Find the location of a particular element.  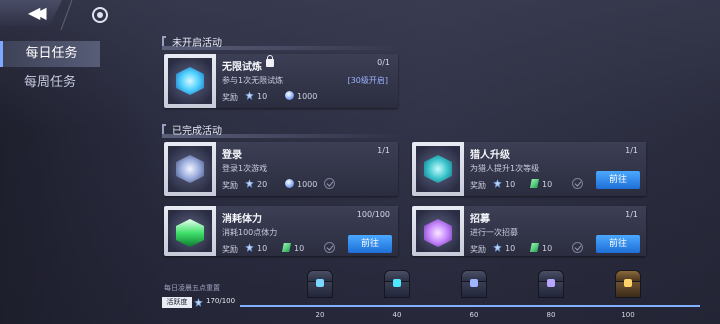

task-progress: 100/100 is located at coordinates (373, 214).